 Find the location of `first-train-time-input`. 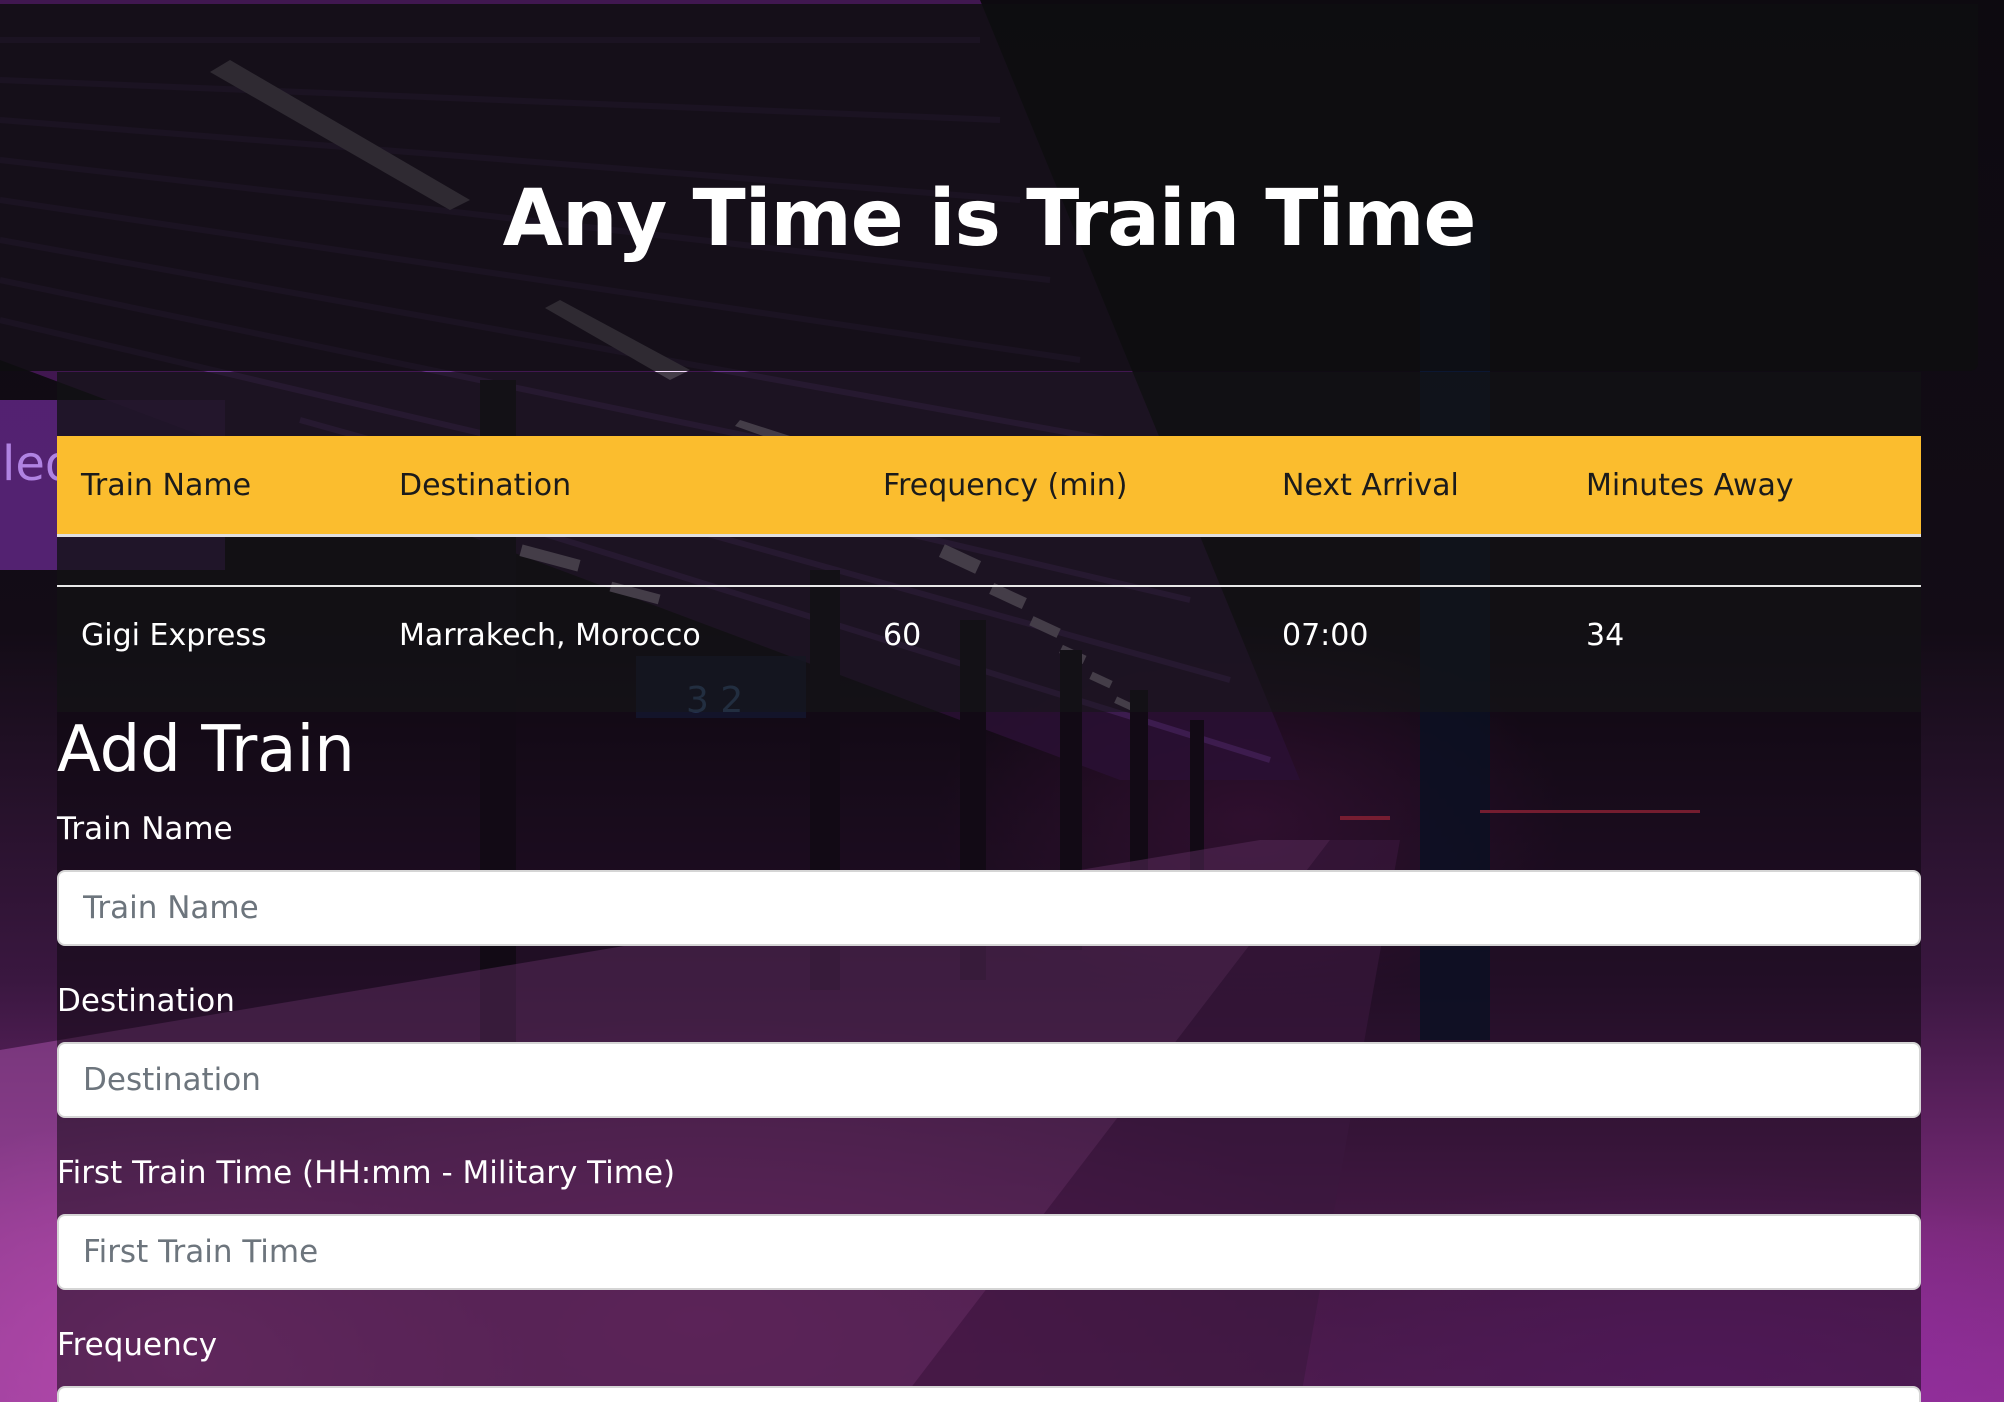

first-train-time-input is located at coordinates (989, 1252).